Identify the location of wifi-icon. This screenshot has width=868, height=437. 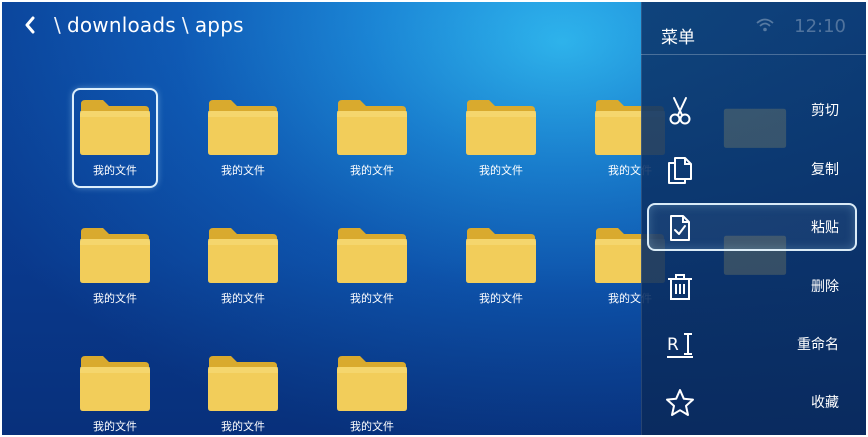
(765, 25).